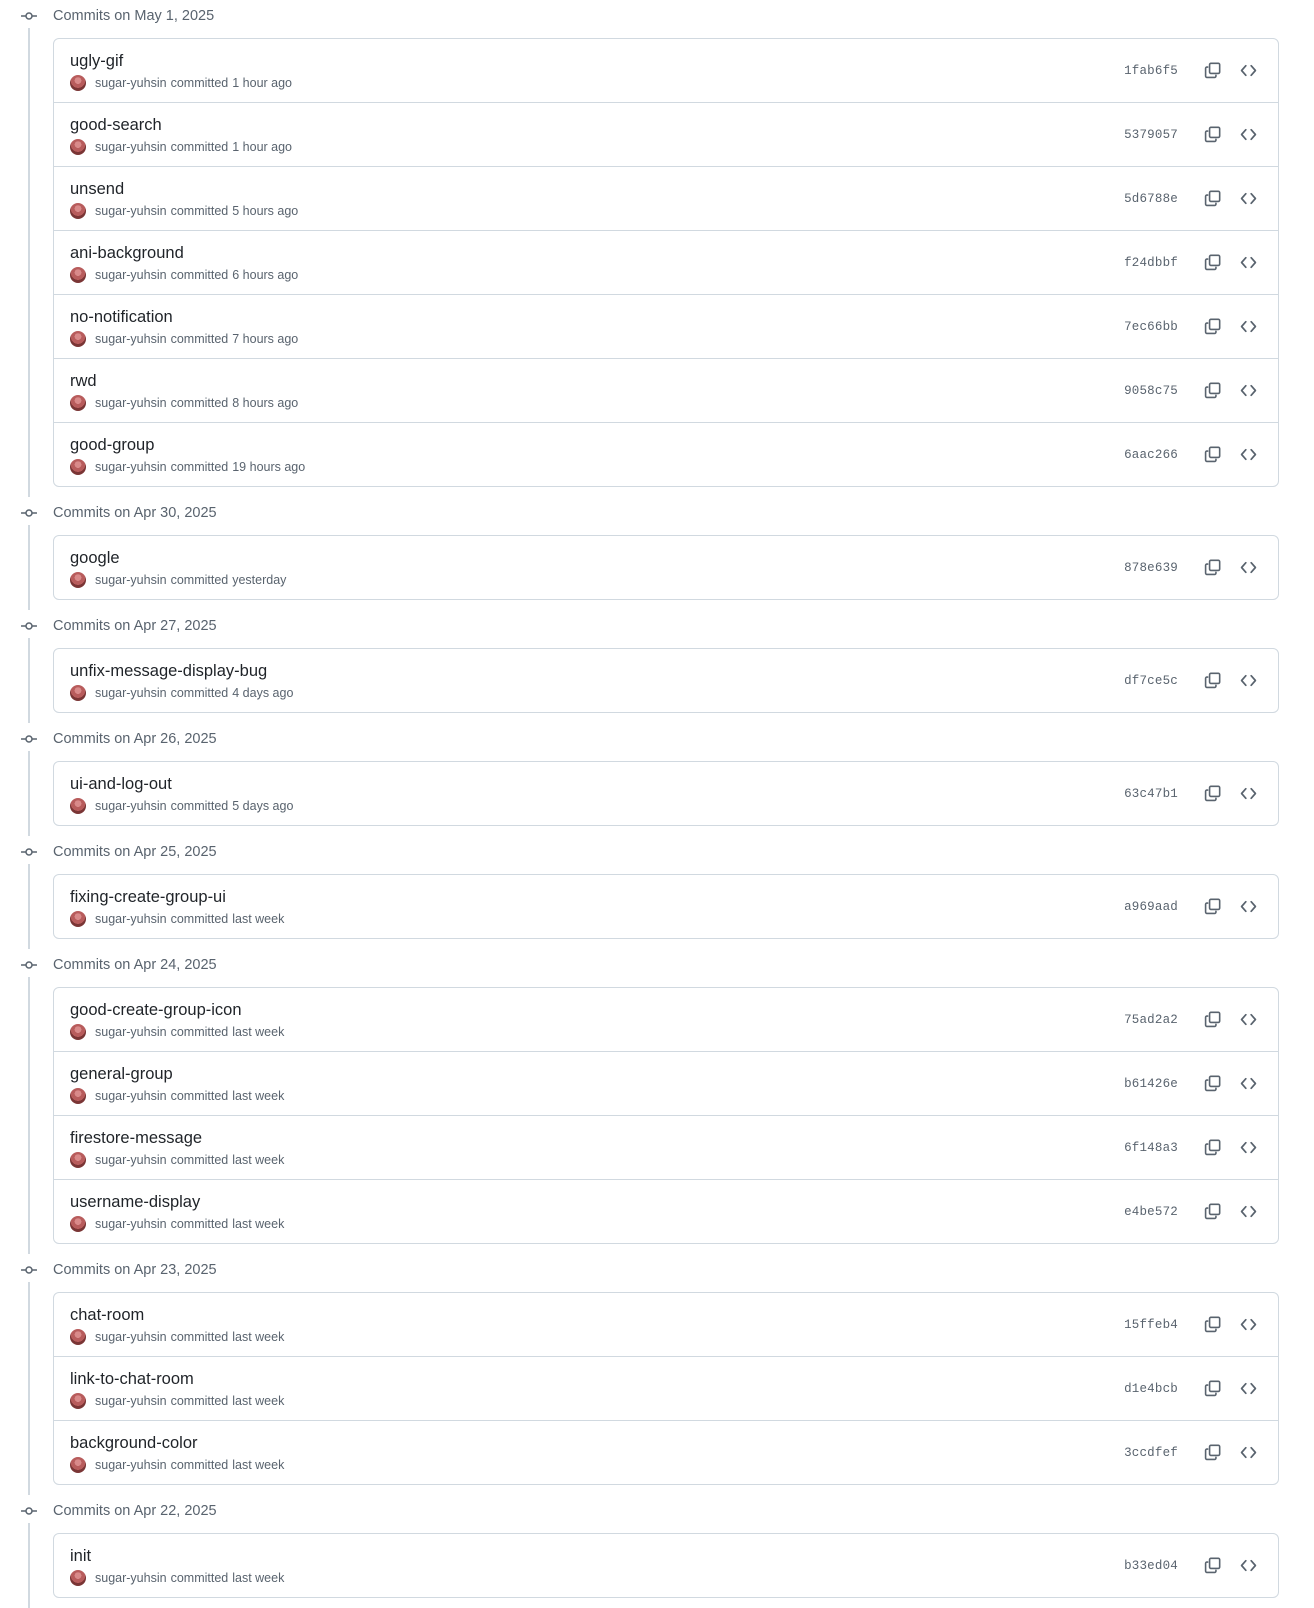 This screenshot has height=1608, width=1314. I want to click on commit-message-link: username-display, so click(135, 1202).